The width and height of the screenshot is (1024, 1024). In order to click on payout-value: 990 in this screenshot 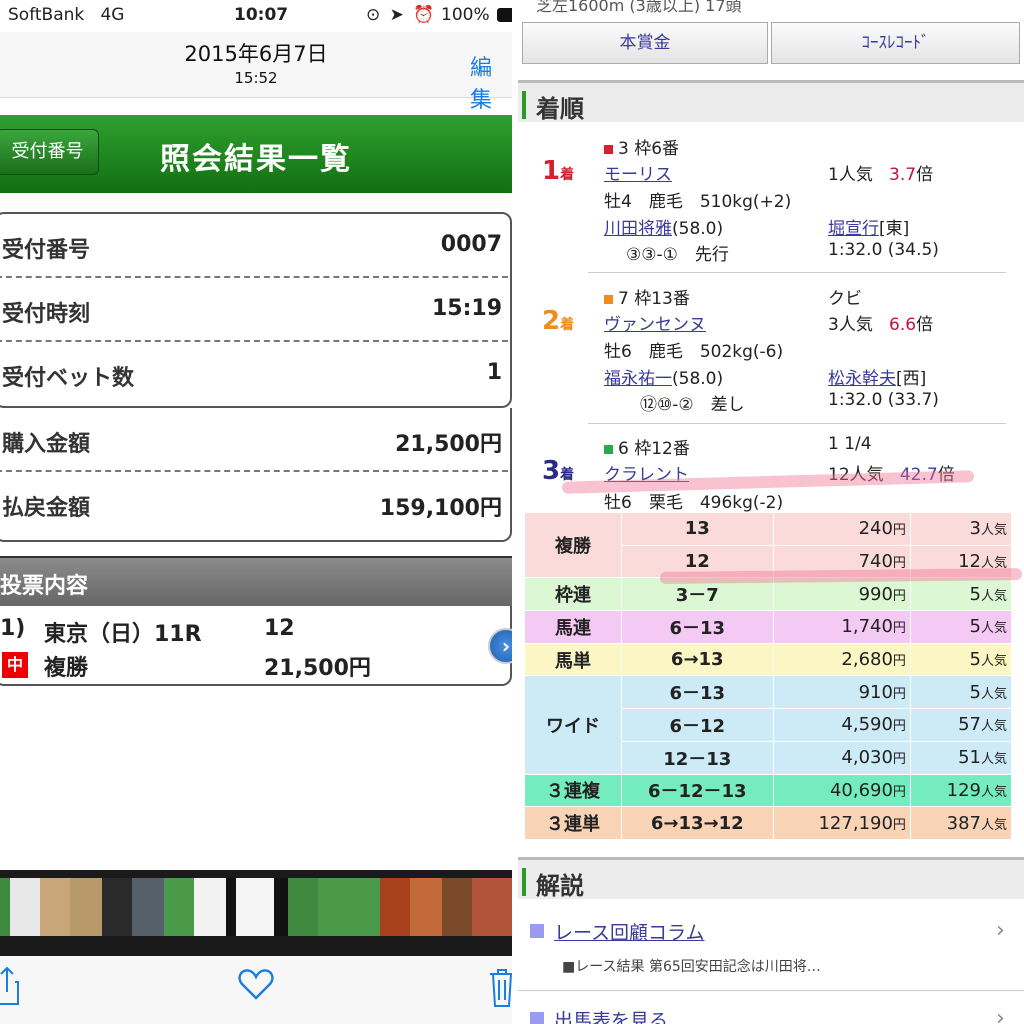, I will do `click(875, 594)`.